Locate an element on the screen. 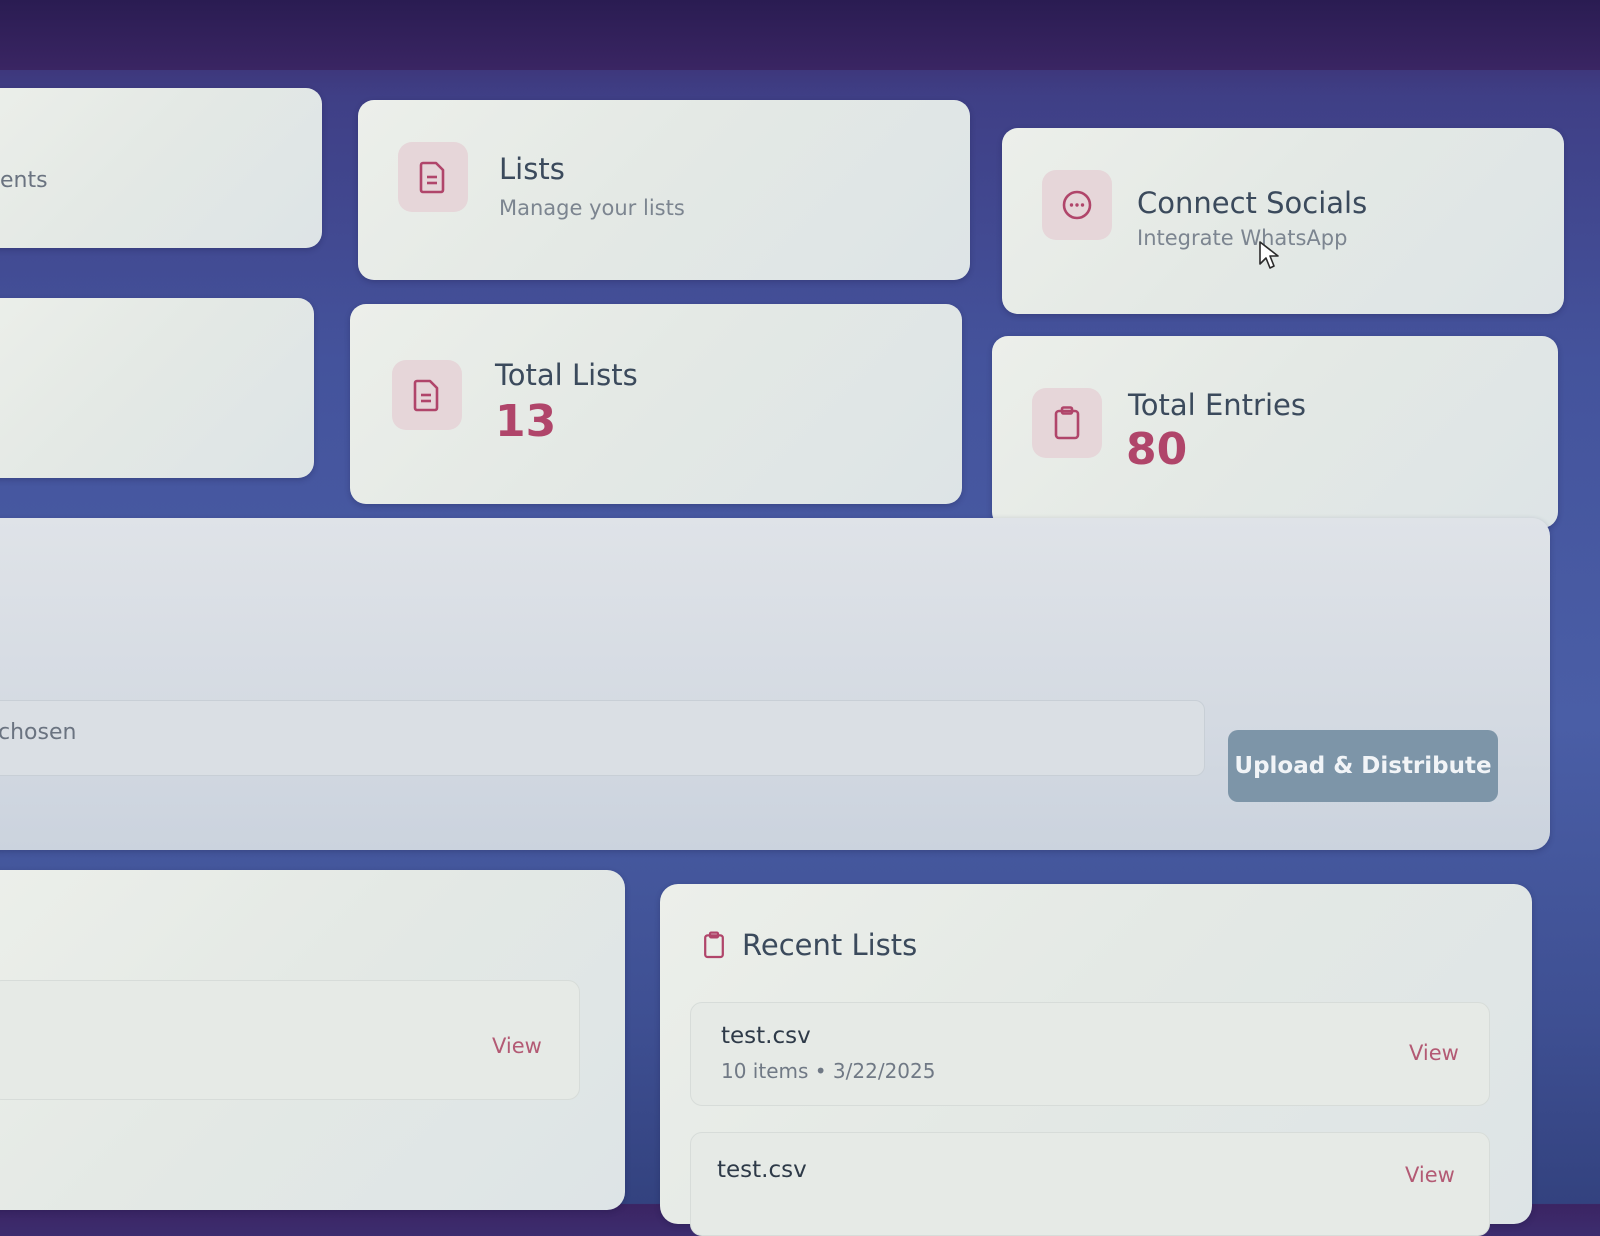 This screenshot has height=1236, width=1600. stat-card-partial is located at coordinates (157, 388).